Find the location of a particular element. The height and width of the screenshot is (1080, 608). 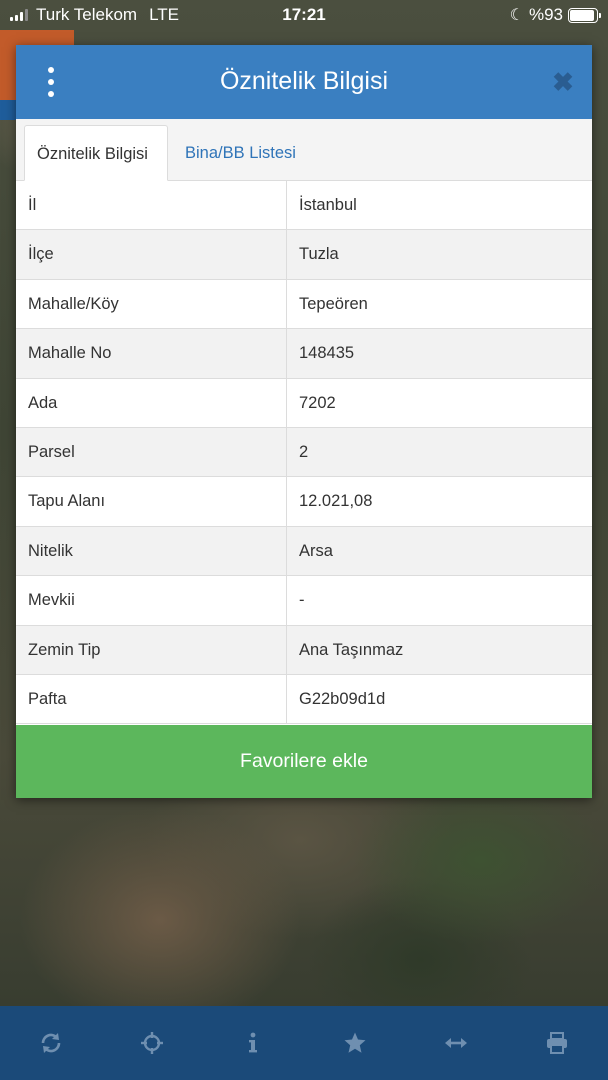

bottom-toolbar is located at coordinates (304, 1043).